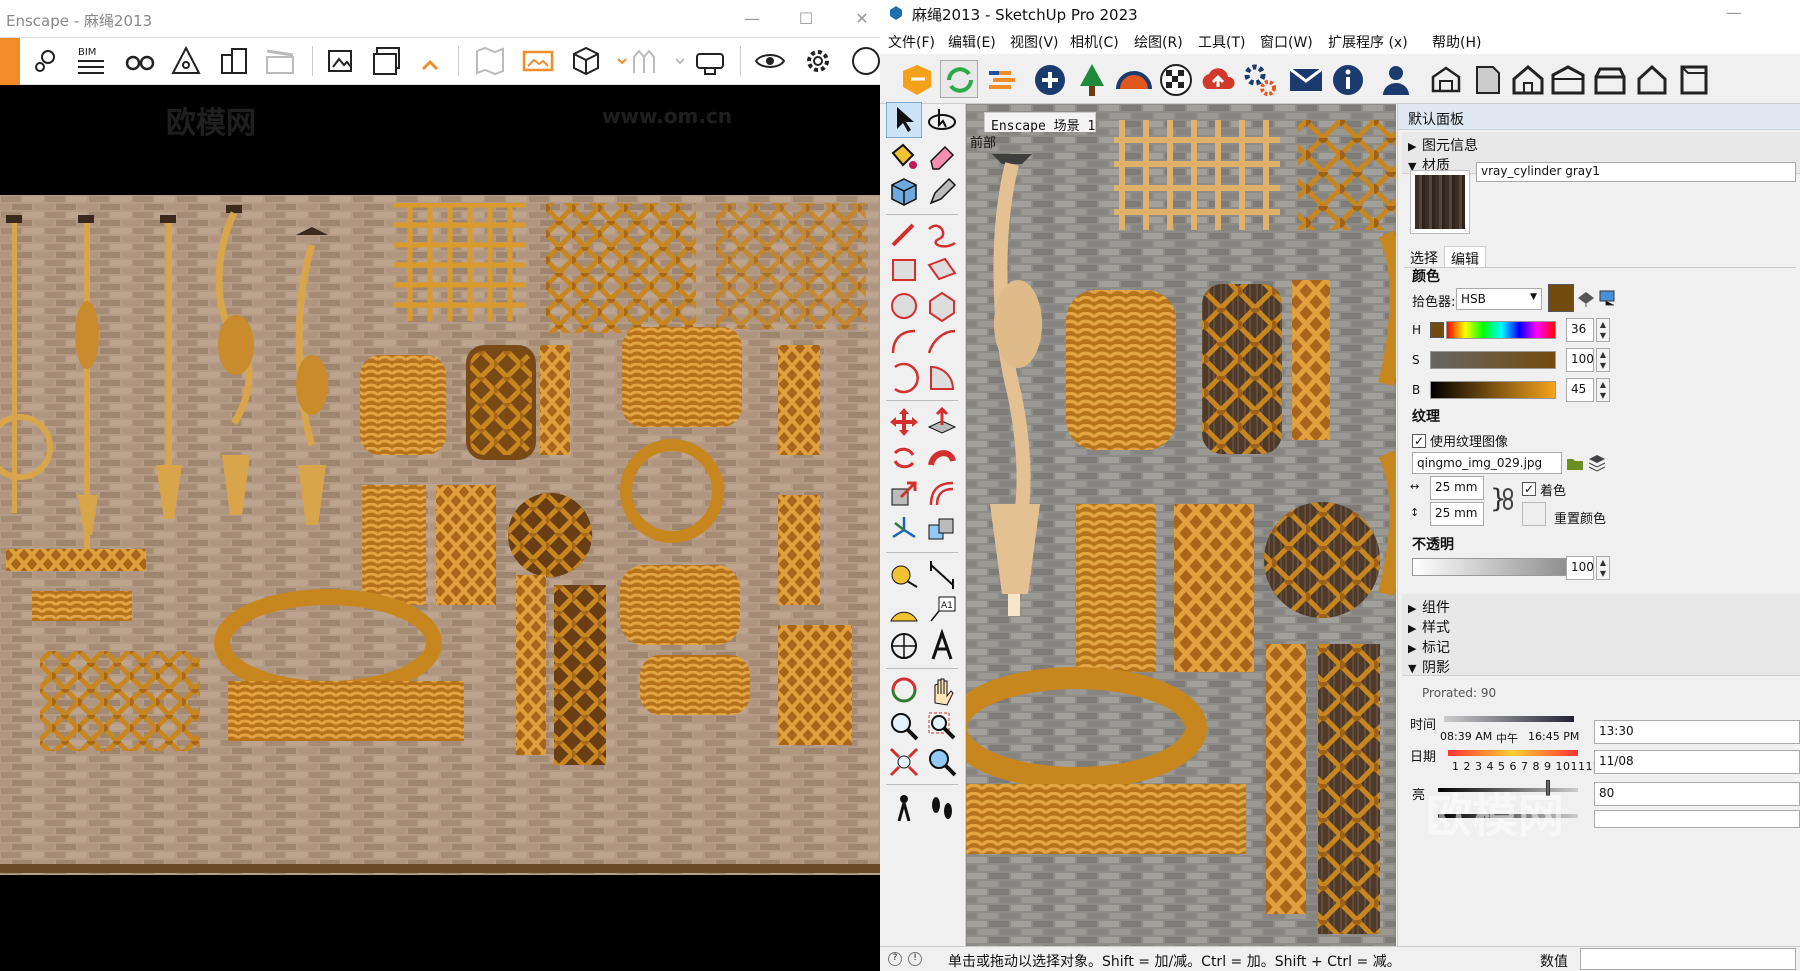 The width and height of the screenshot is (1800, 971). Describe the element at coordinates (1493, 390) in the screenshot. I see `brightness-slider` at that location.